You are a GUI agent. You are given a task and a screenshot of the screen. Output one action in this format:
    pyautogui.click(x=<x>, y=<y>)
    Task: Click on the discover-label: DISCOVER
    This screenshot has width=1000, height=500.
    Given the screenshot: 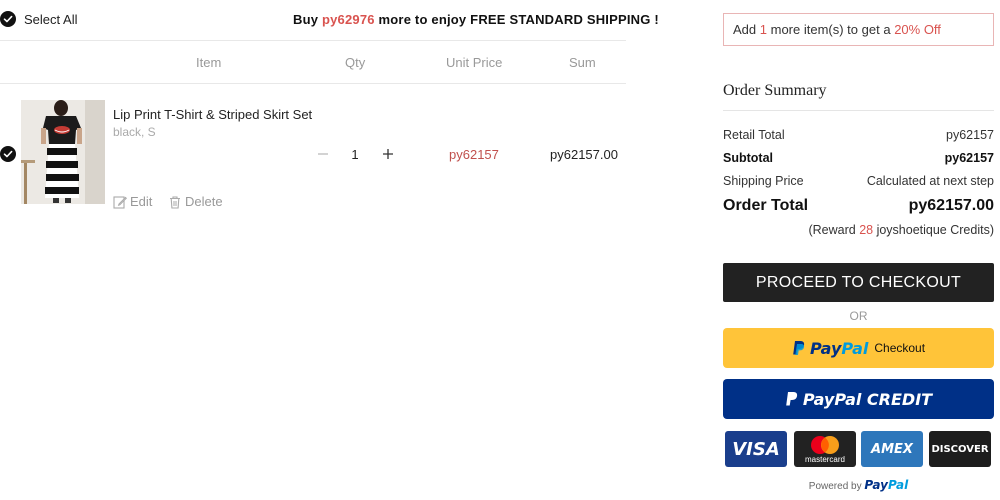 What is the action you would take?
    pyautogui.click(x=960, y=449)
    